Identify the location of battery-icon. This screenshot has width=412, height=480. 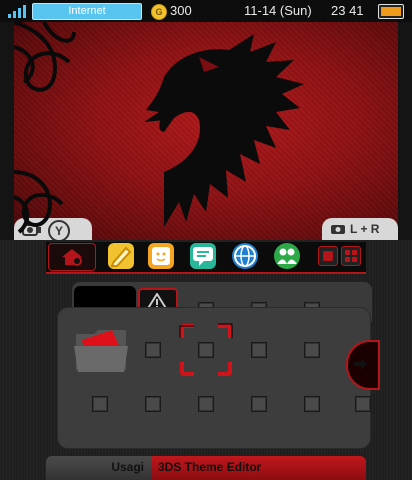
(391, 11).